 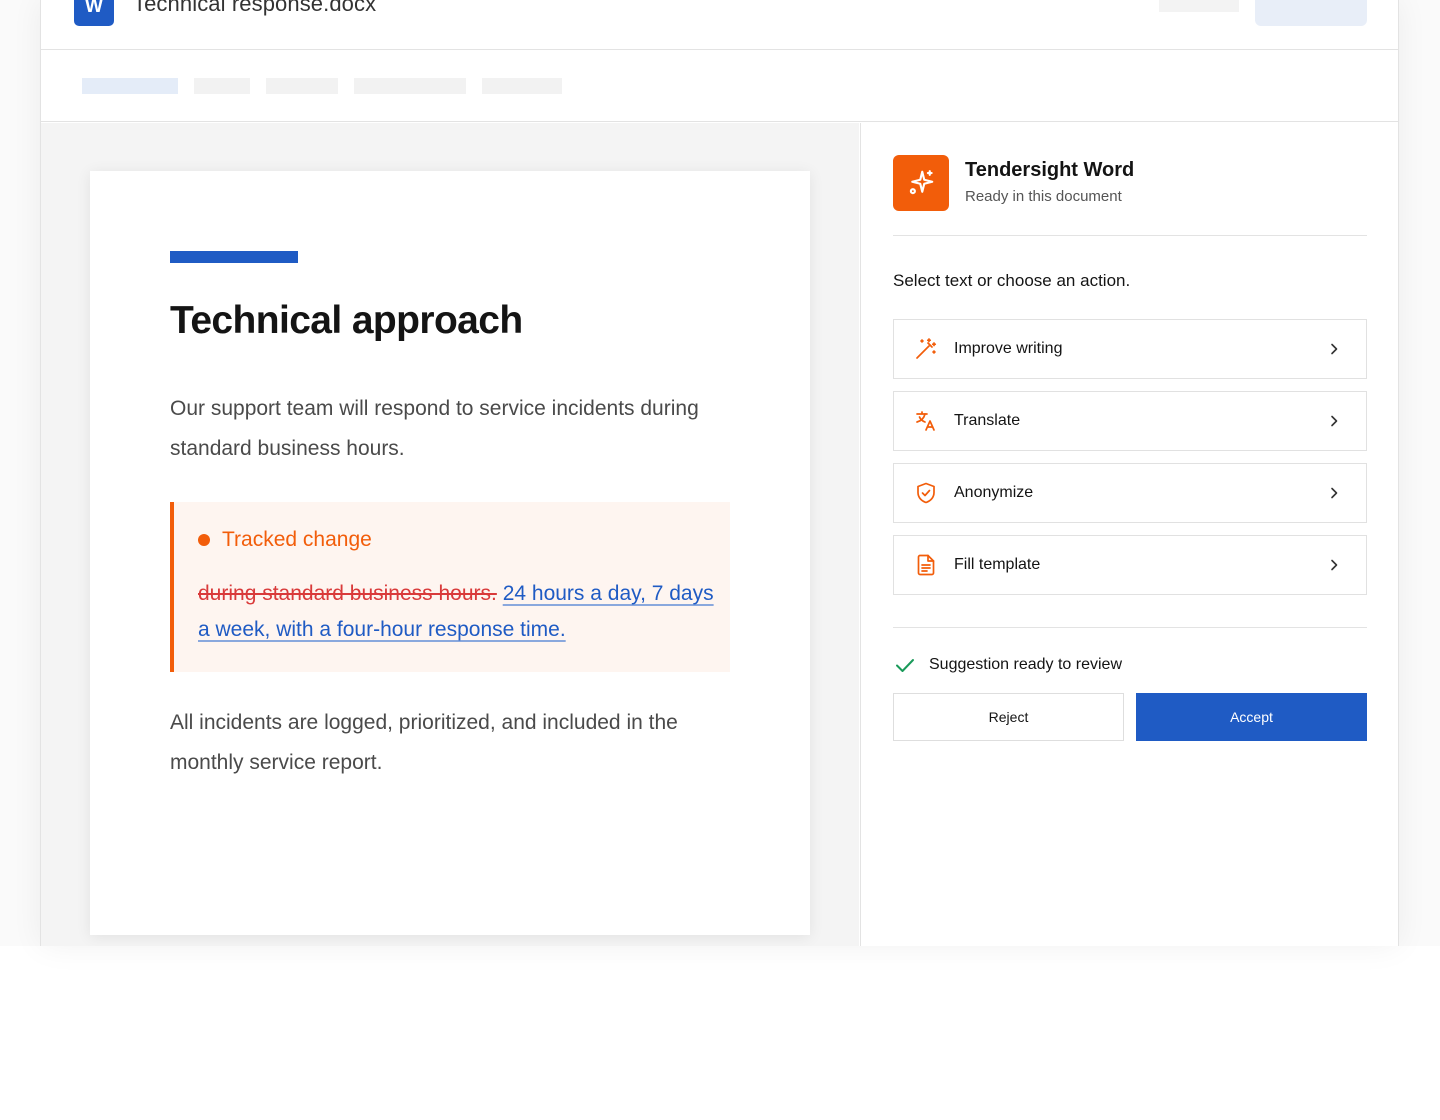 What do you see at coordinates (905, 665) in the screenshot?
I see `checkmark-icon` at bounding box center [905, 665].